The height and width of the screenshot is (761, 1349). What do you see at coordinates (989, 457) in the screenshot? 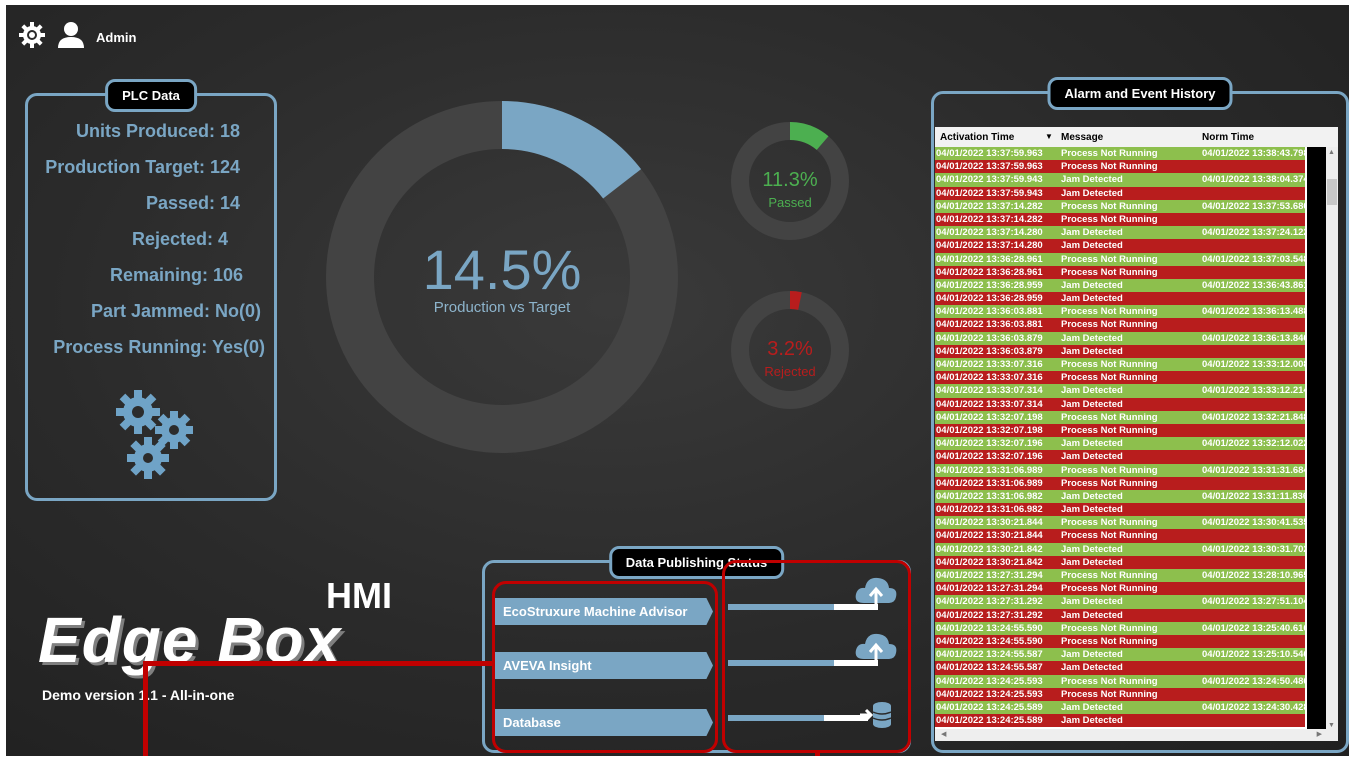
I see `cell-activation-time: 04/01/2022 13:32:07.196` at bounding box center [989, 457].